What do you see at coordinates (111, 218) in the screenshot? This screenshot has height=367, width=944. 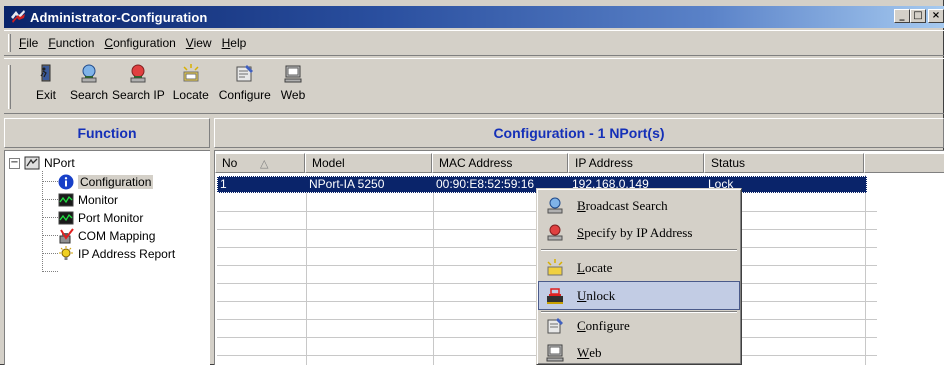 I see `tree-label-port-monitor: Port Monitor` at bounding box center [111, 218].